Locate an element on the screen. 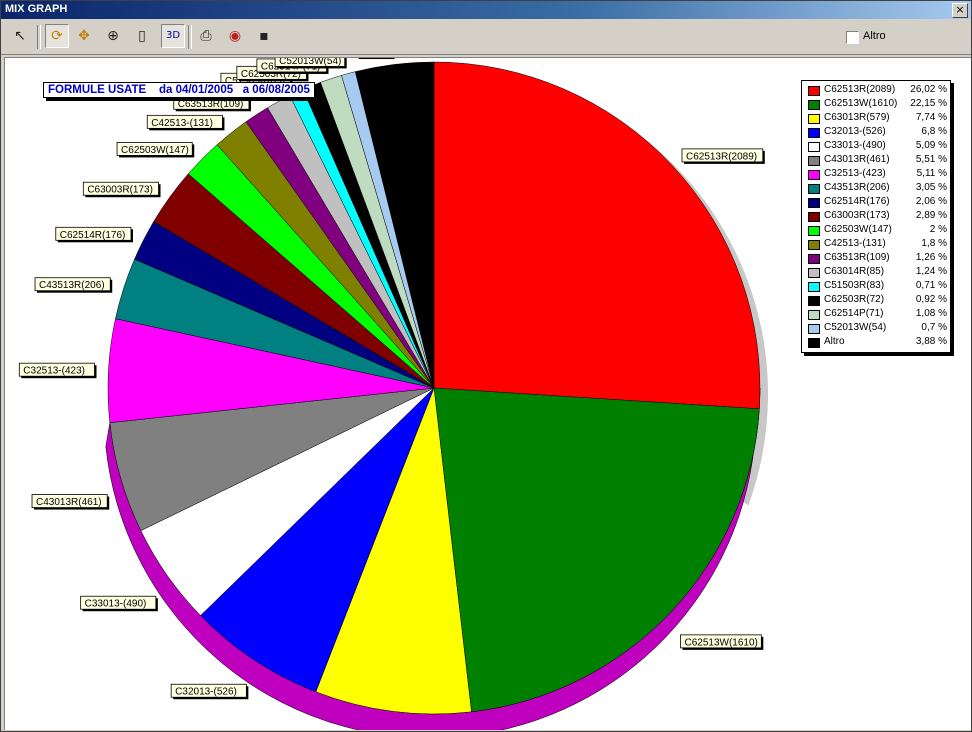 This screenshot has width=972, height=732. palette-icon: ◉ is located at coordinates (235, 36).